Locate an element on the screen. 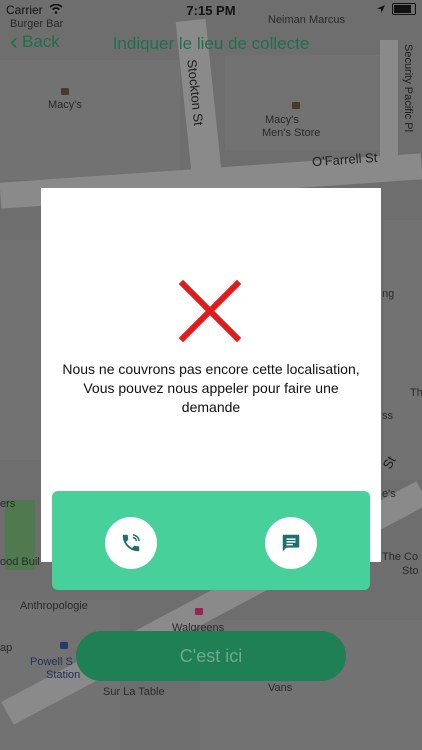 The image size is (422, 750). map-label: ood Buil is located at coordinates (20, 562).